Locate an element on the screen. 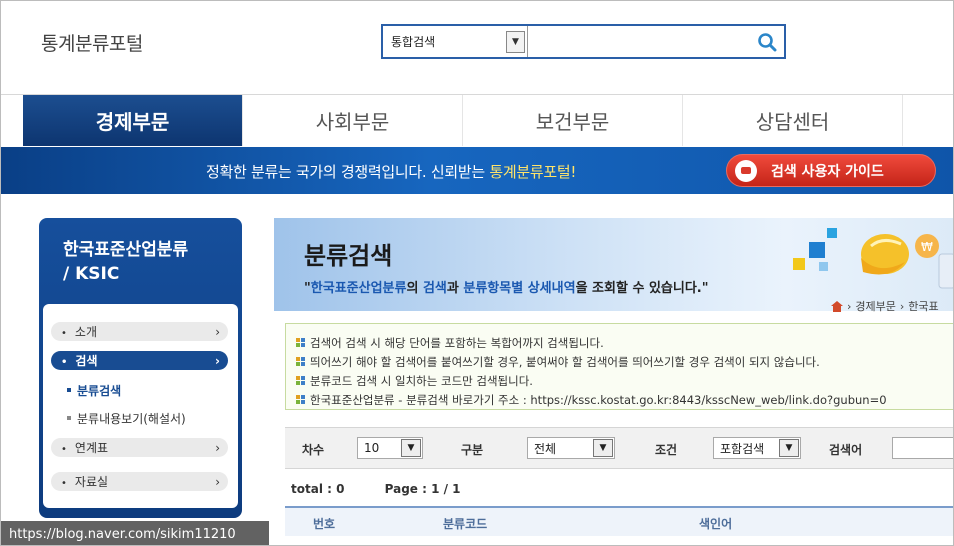  search-guide-button: 검색 사용자 가이드 is located at coordinates (831, 170).